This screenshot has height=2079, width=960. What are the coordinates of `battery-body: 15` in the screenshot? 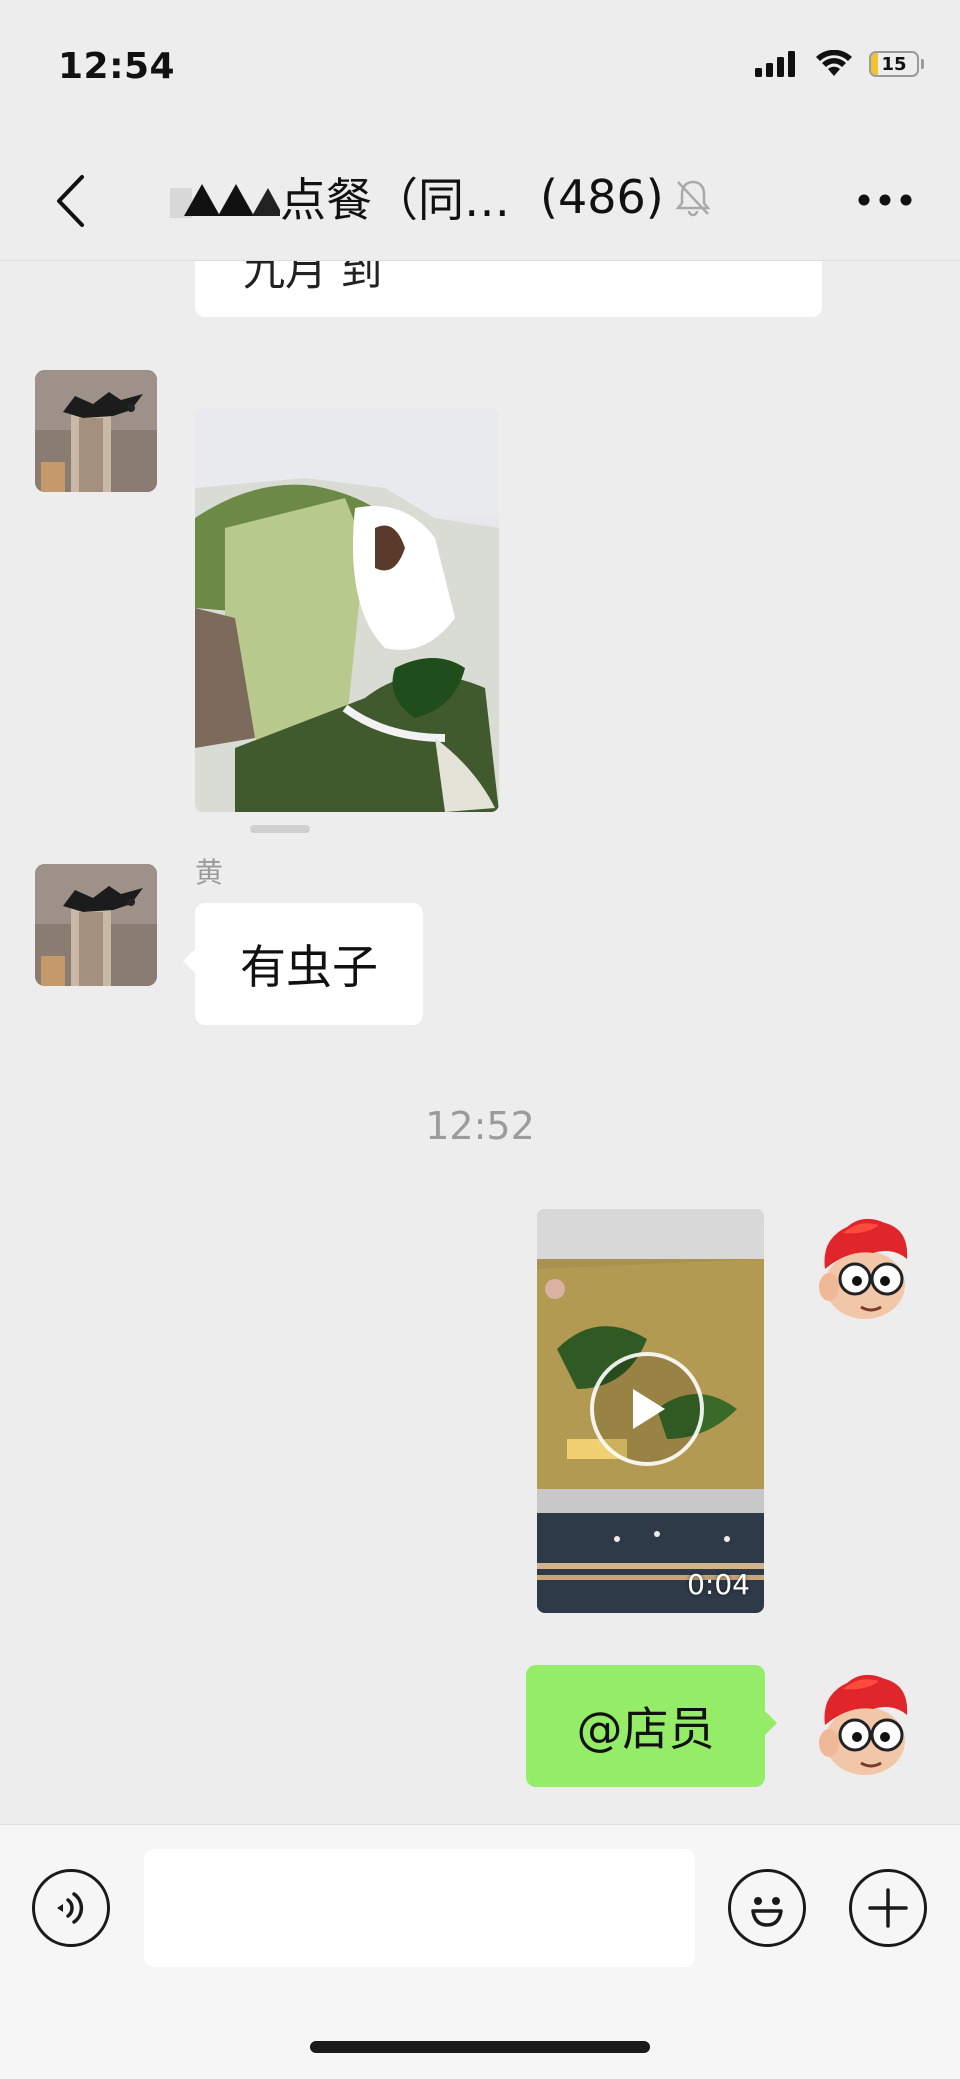 It's located at (894, 64).